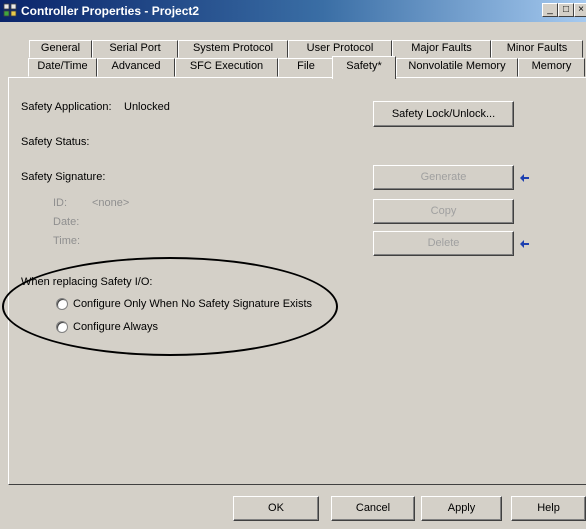 This screenshot has width=586, height=529. I want to click on tab-serial-port: Serial Port, so click(135, 49).